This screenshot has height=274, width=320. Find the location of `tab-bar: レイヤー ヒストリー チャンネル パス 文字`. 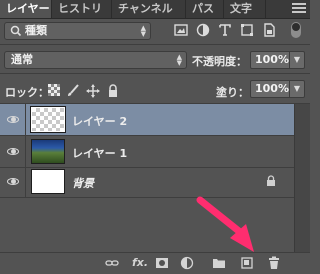

tab-bar: レイヤー ヒストリー チャンネル パス 文字 is located at coordinates (155, 16).